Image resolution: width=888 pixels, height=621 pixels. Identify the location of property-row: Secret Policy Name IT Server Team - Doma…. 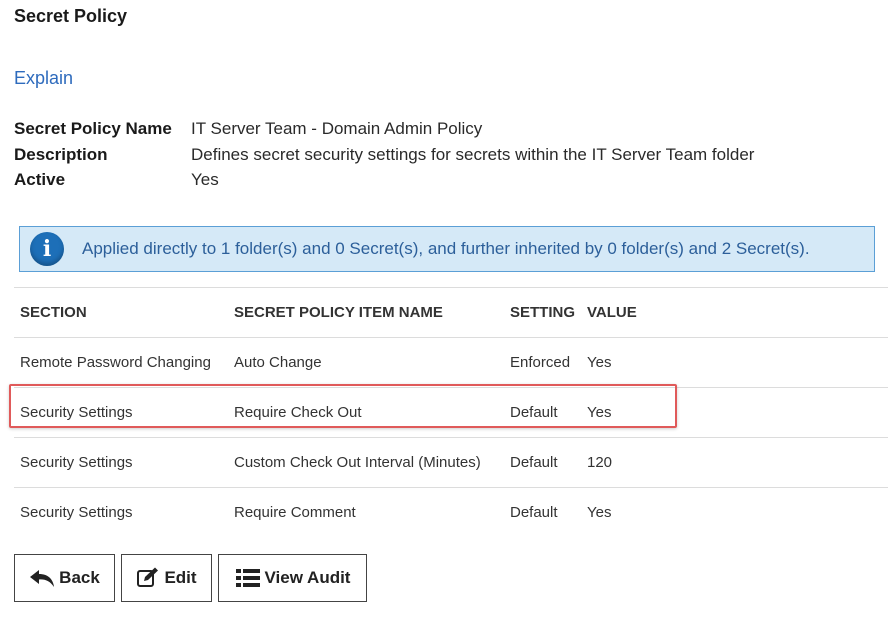
(384, 129).